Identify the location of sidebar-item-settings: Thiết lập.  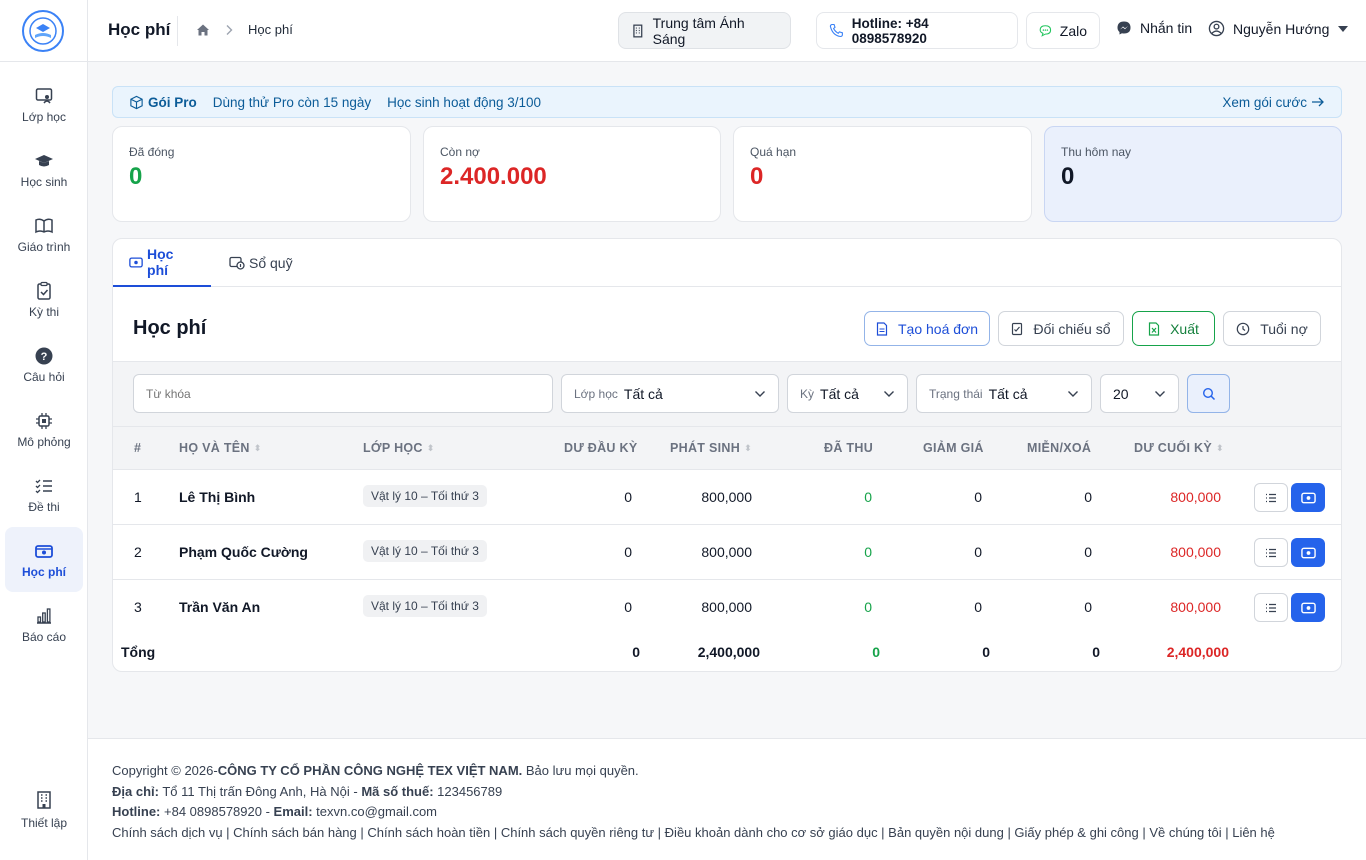
(44, 810).